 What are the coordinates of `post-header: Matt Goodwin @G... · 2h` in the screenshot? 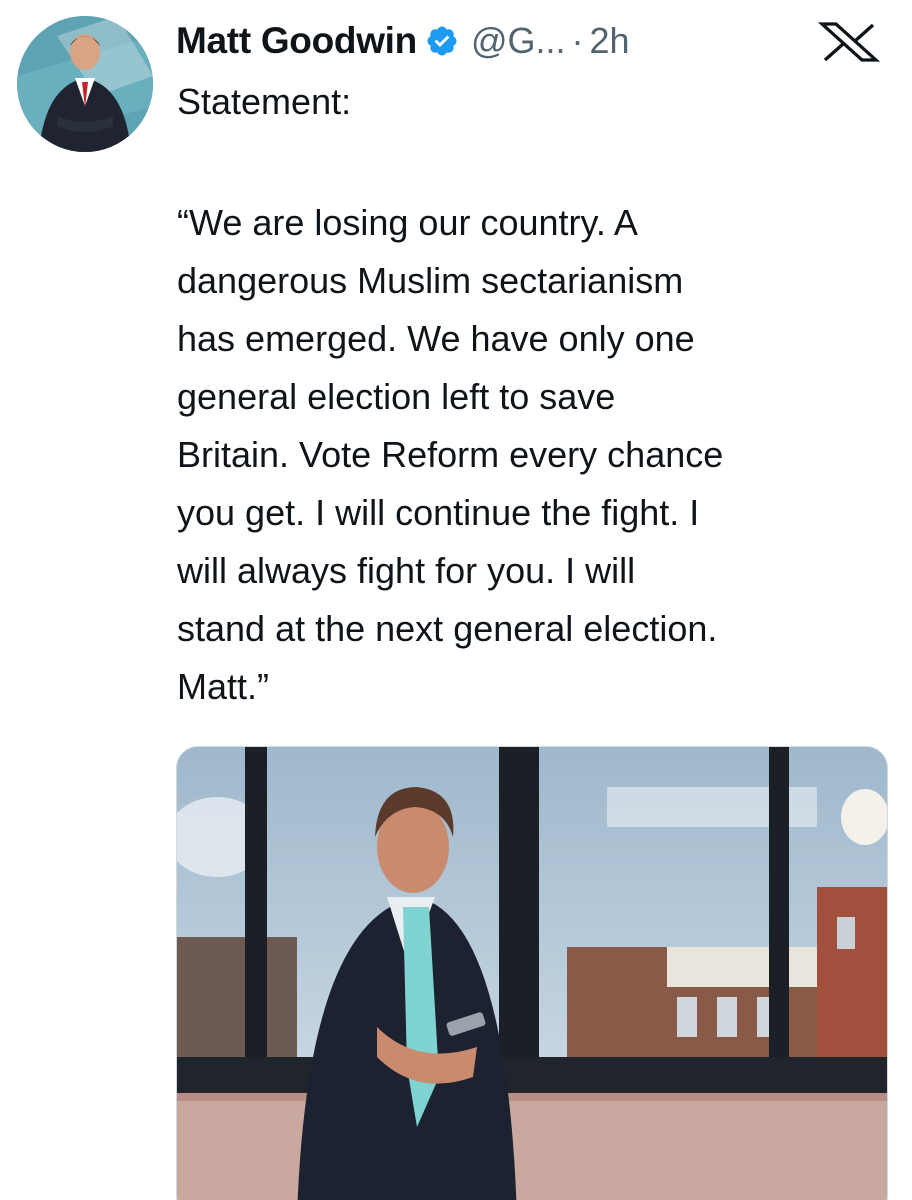 It's located at (403, 41).